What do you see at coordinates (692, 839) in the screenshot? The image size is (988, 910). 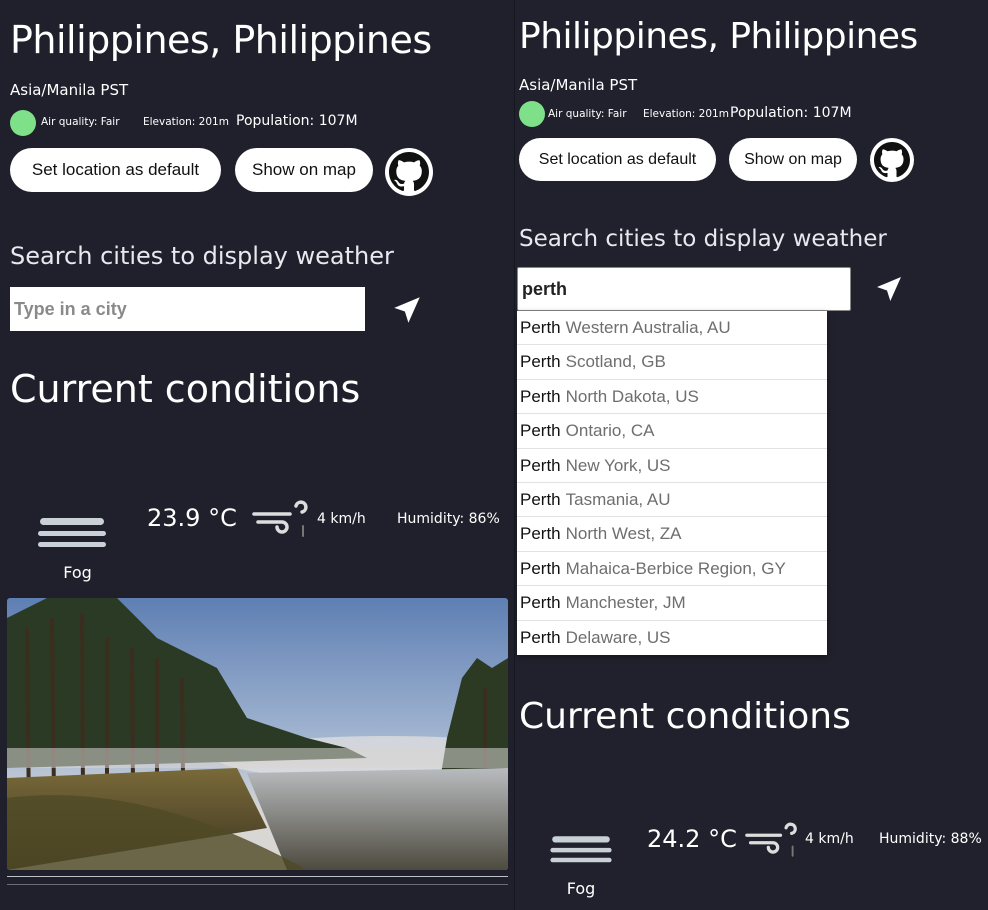 I see `temperature-value: 24.2 °C` at bounding box center [692, 839].